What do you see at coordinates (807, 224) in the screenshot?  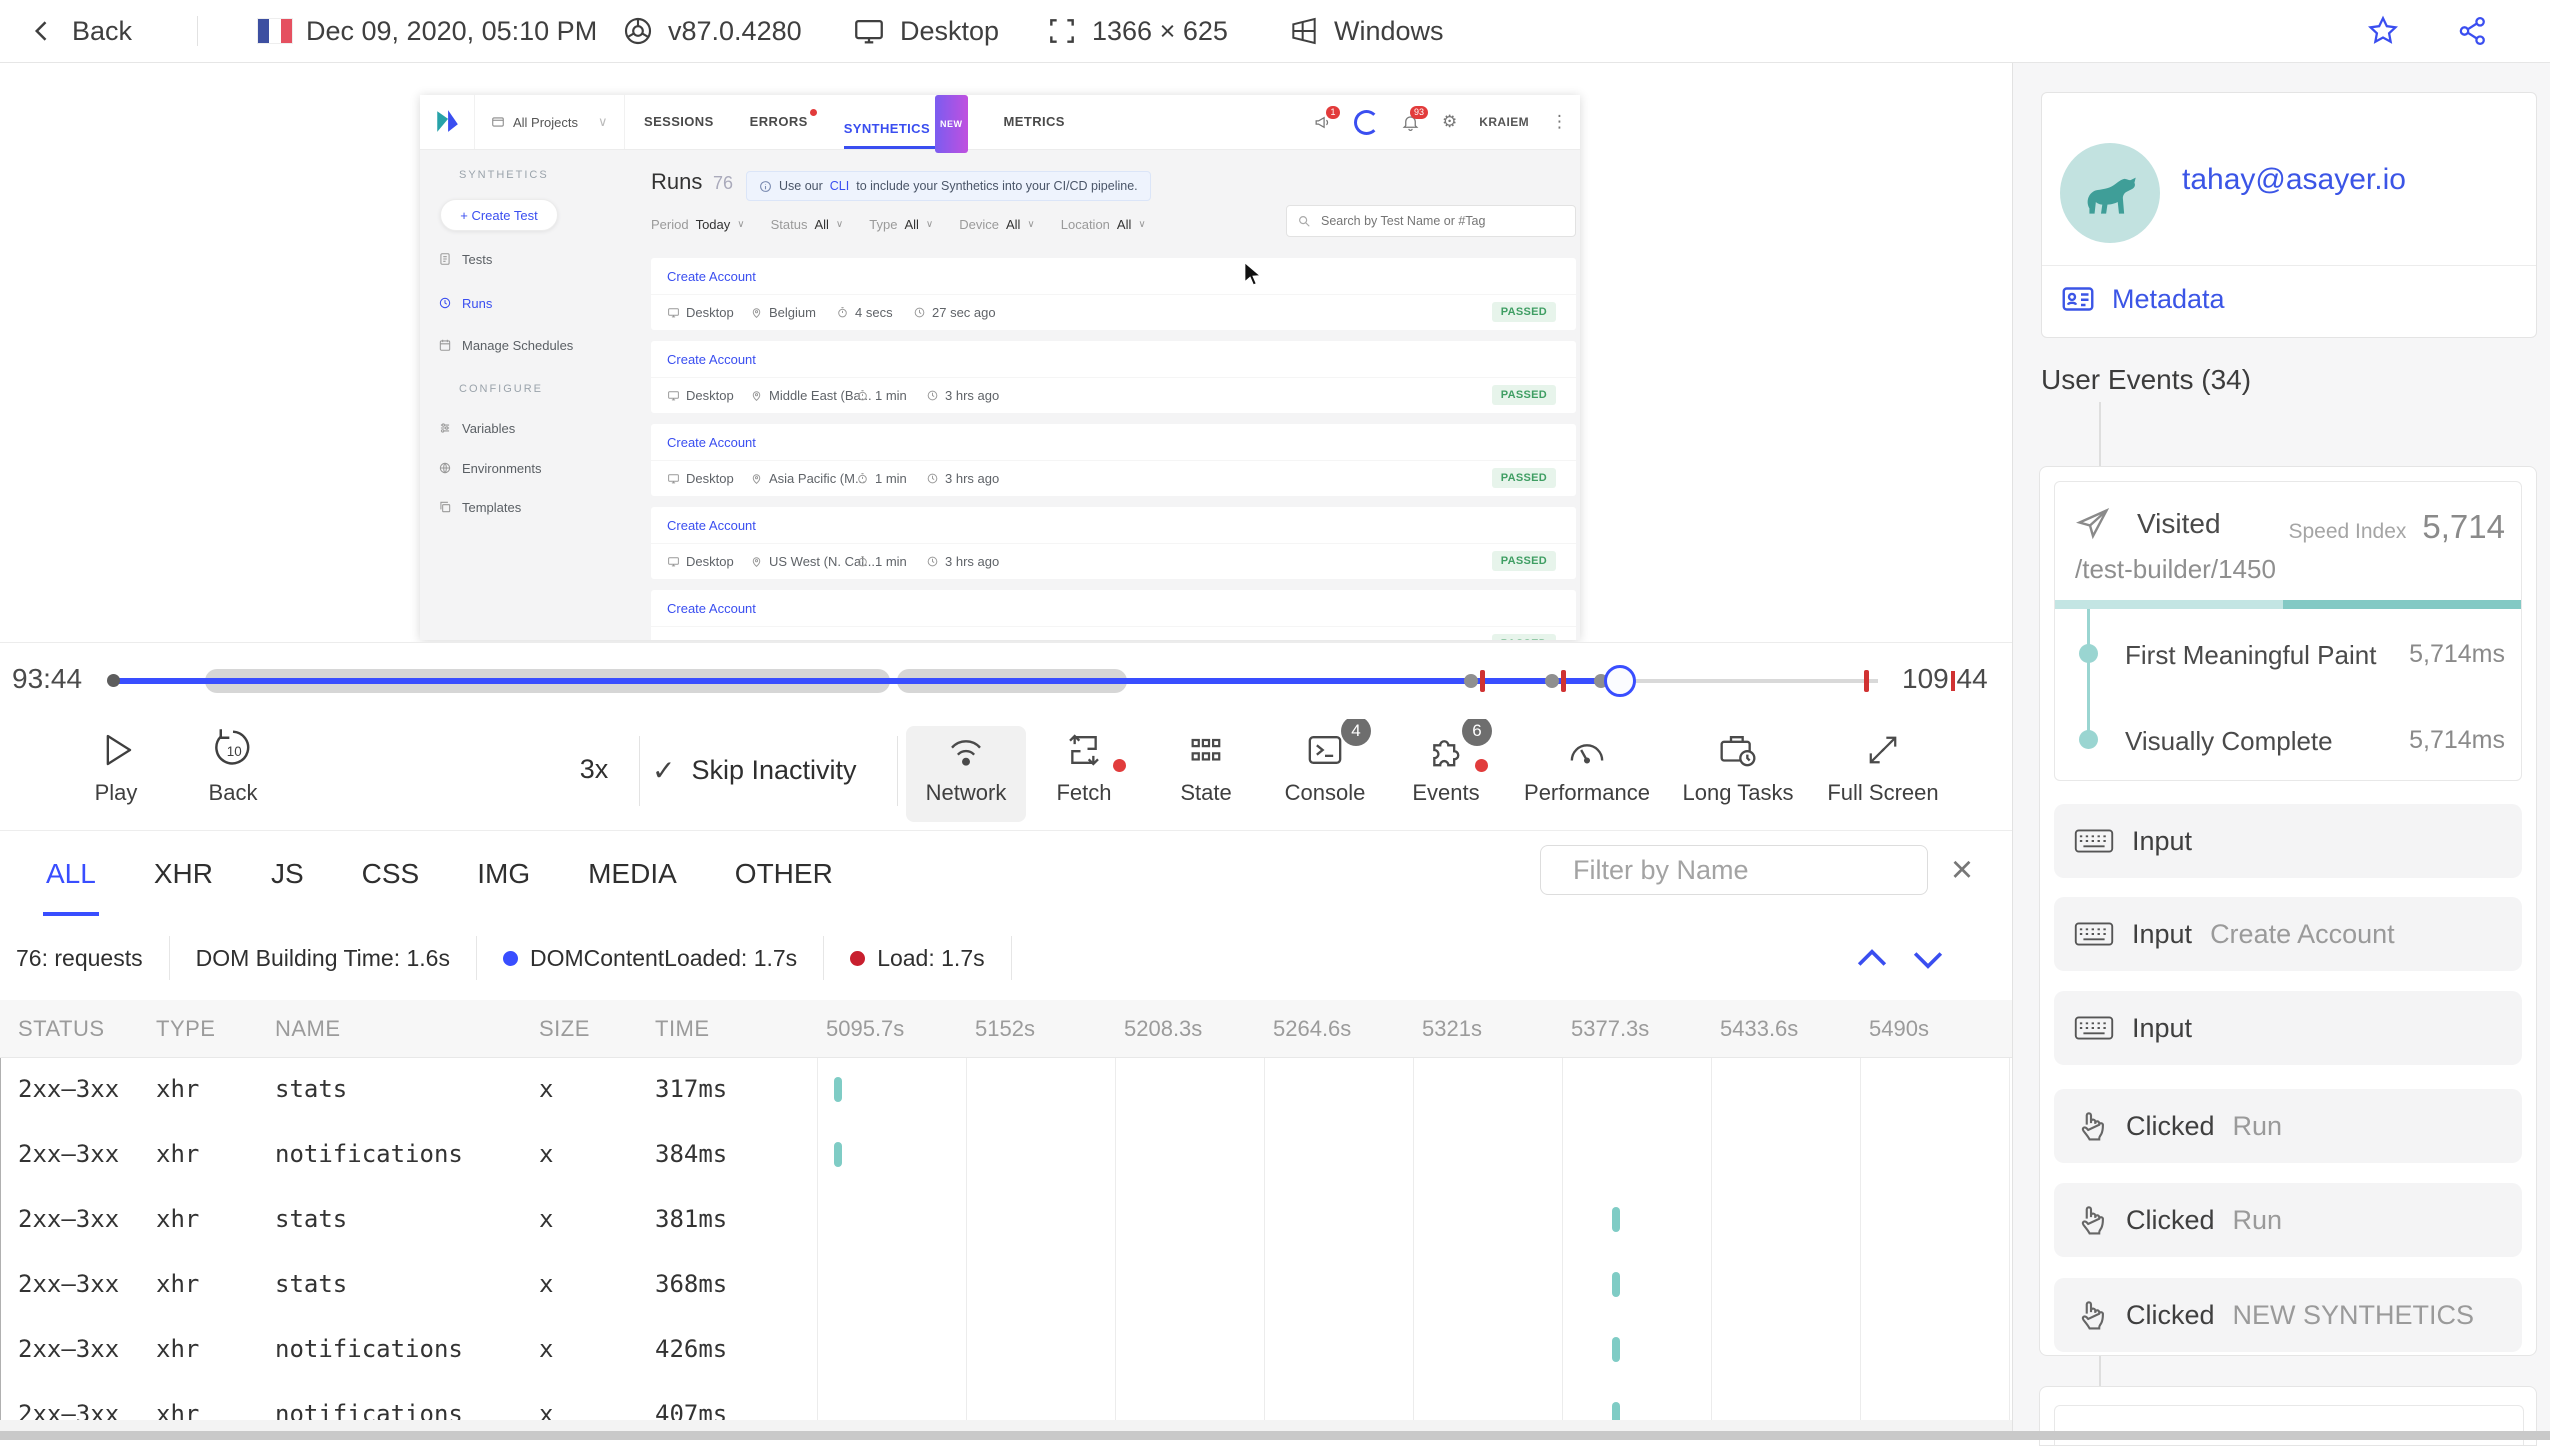 I see `filter-status: Status All ∨` at bounding box center [807, 224].